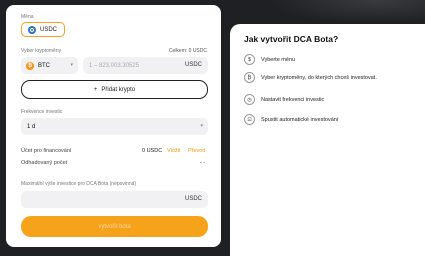 Image resolution: width=425 pixels, height=256 pixels. What do you see at coordinates (114, 126) in the screenshot?
I see `frequency-select: 1 d ▾` at bounding box center [114, 126].